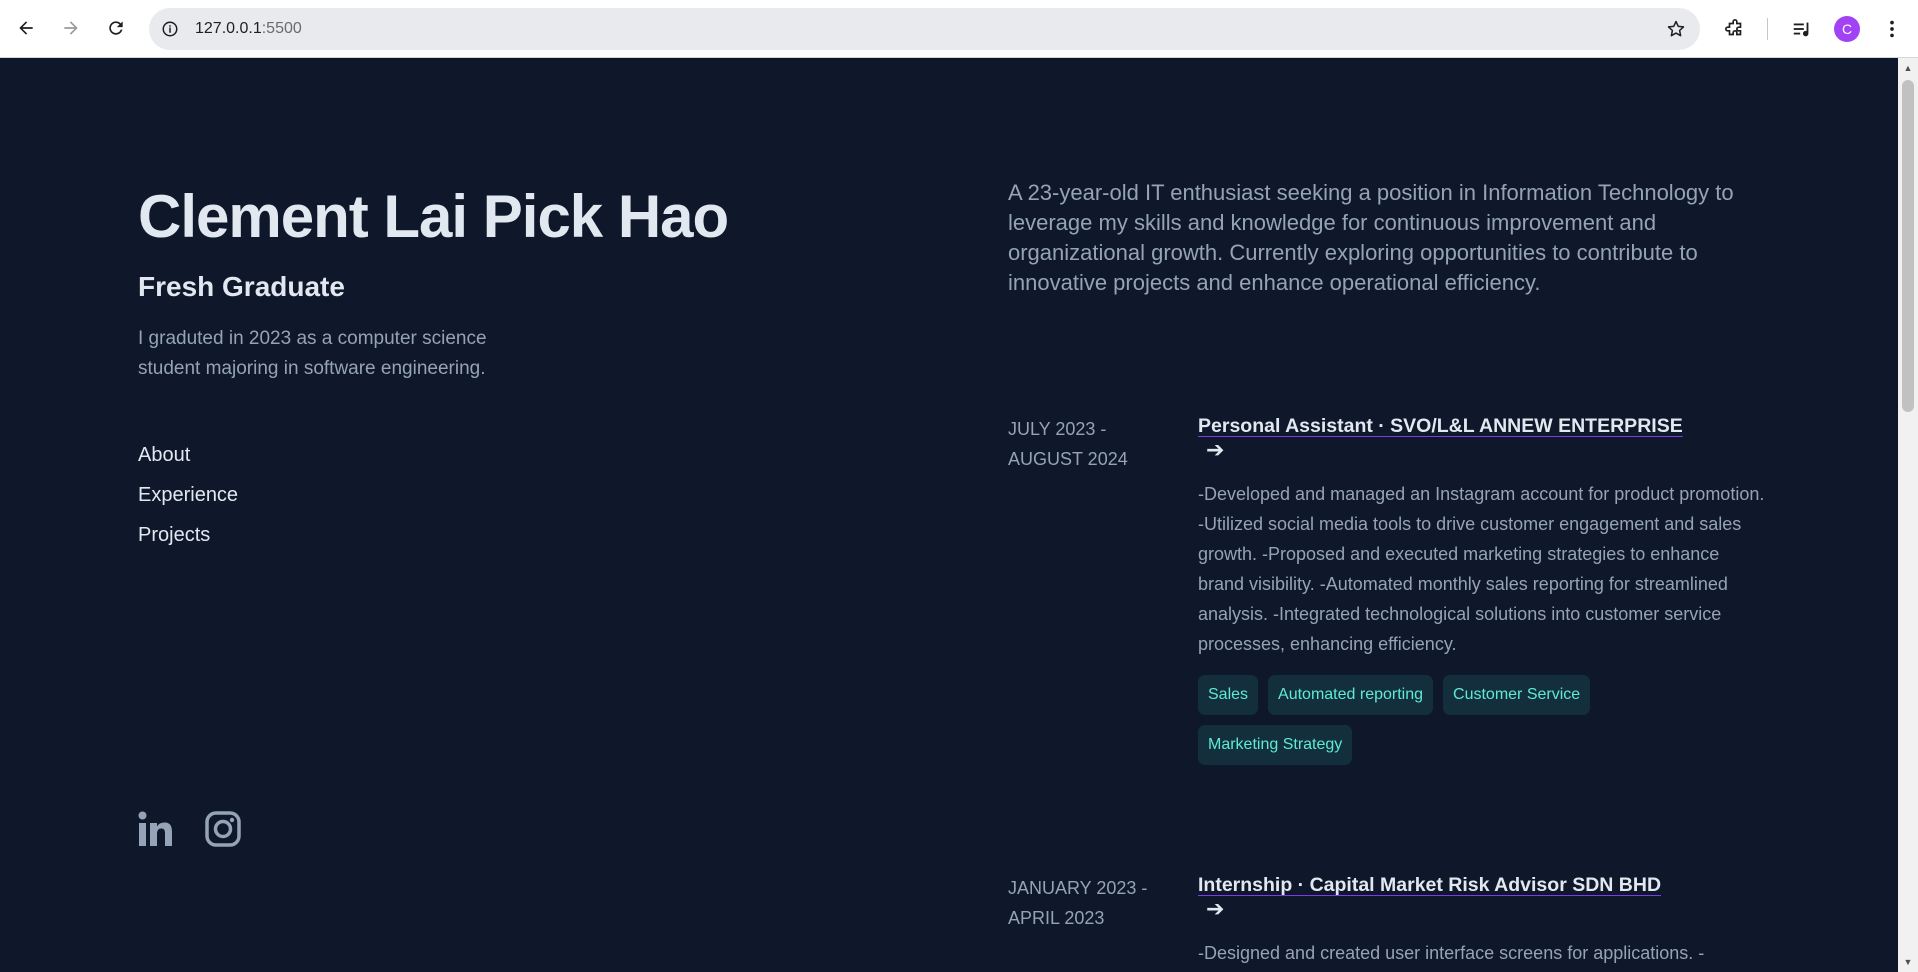  Describe the element at coordinates (1351, 695) in the screenshot. I see `skill-tag: Automated reporting` at that location.